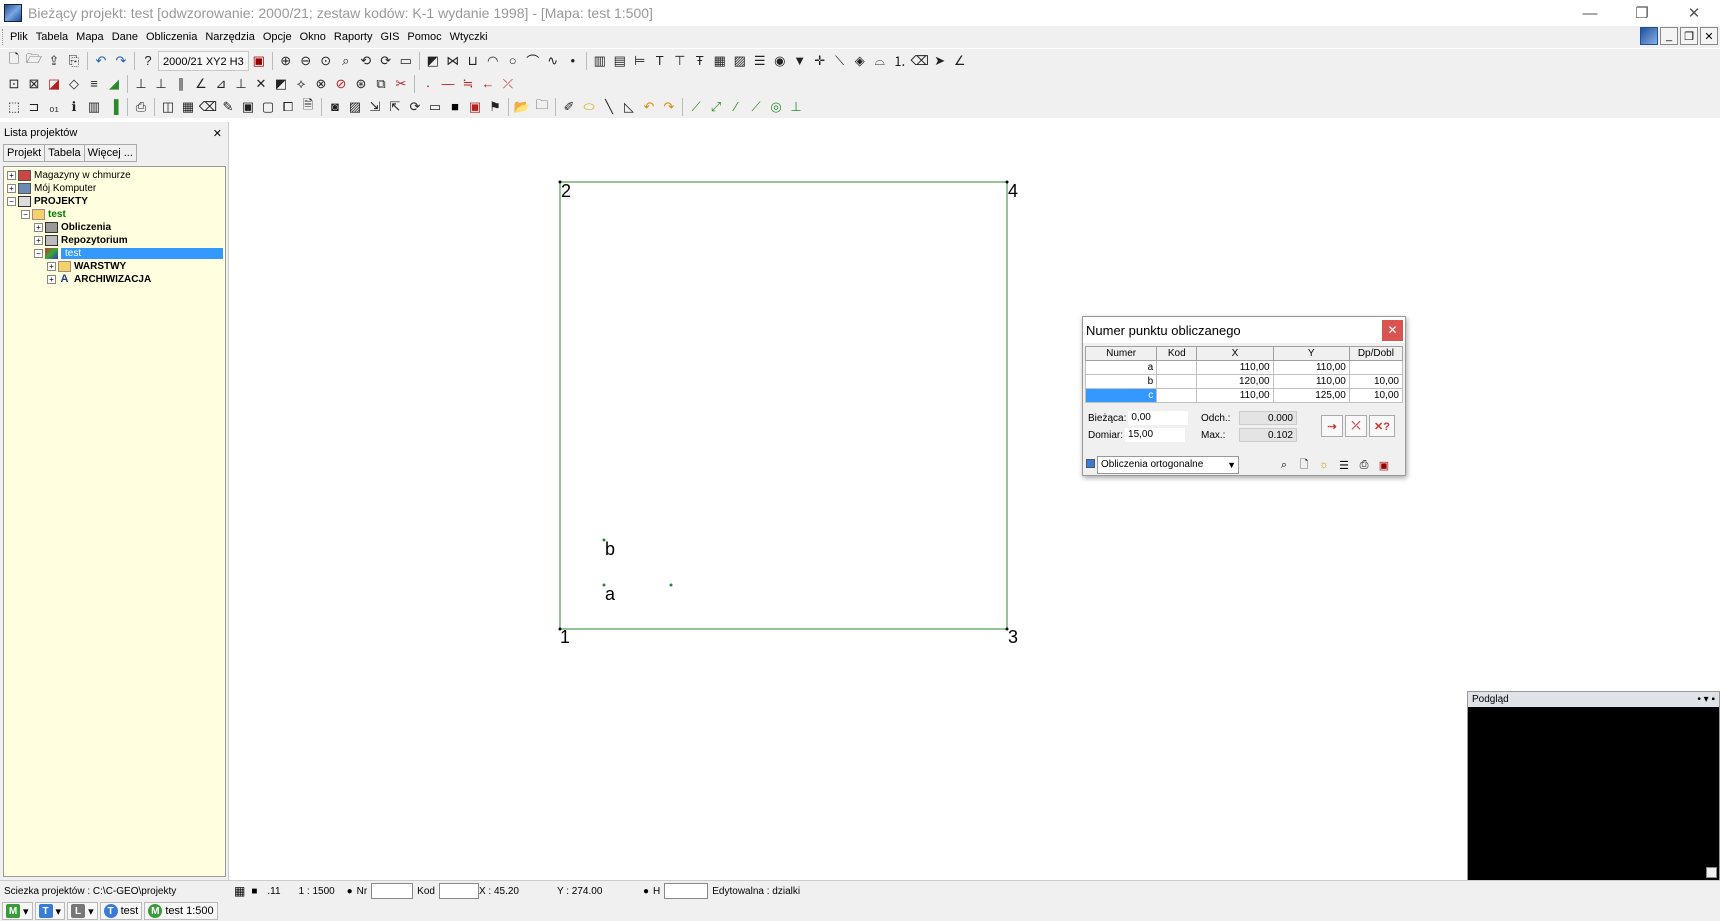 The height and width of the screenshot is (921, 1720). What do you see at coordinates (74, 107) in the screenshot?
I see `info-icon: ℹ` at bounding box center [74, 107].